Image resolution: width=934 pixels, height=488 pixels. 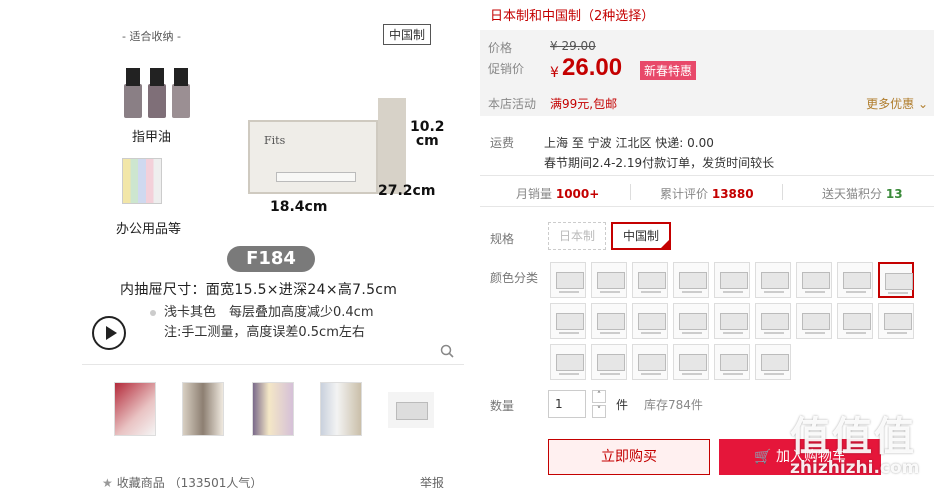 I want to click on play-video-button, so click(x=109, y=333).